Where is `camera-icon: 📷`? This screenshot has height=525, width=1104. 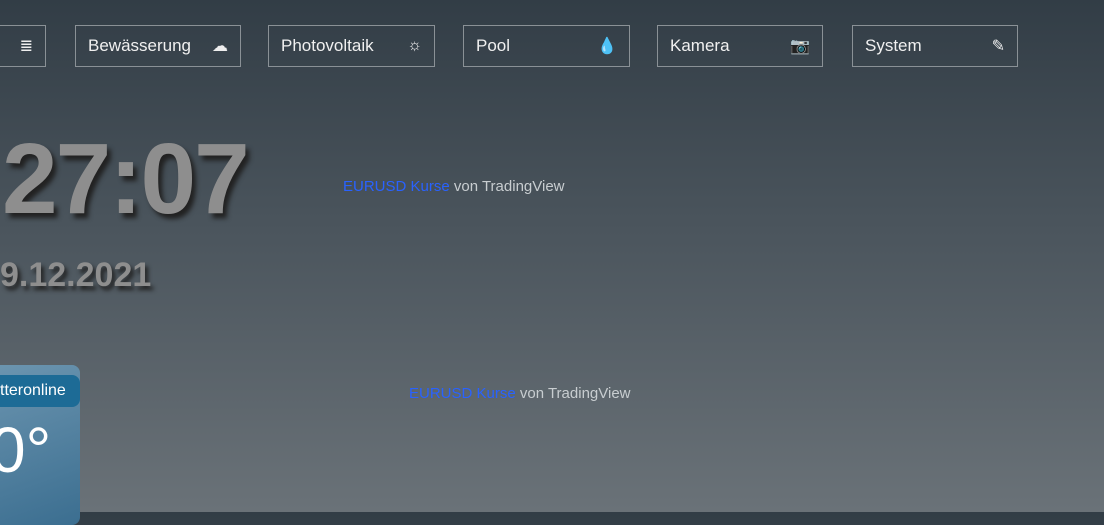
camera-icon: 📷 is located at coordinates (800, 46).